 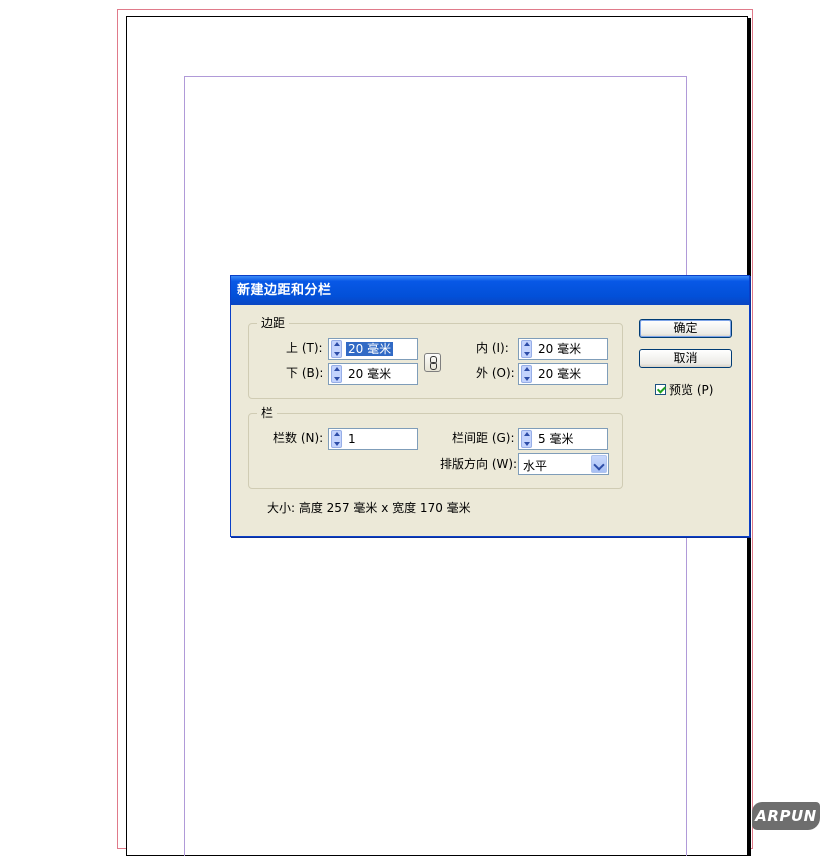 What do you see at coordinates (560, 374) in the screenshot?
I see `outside-margin-value: 20 毫米` at bounding box center [560, 374].